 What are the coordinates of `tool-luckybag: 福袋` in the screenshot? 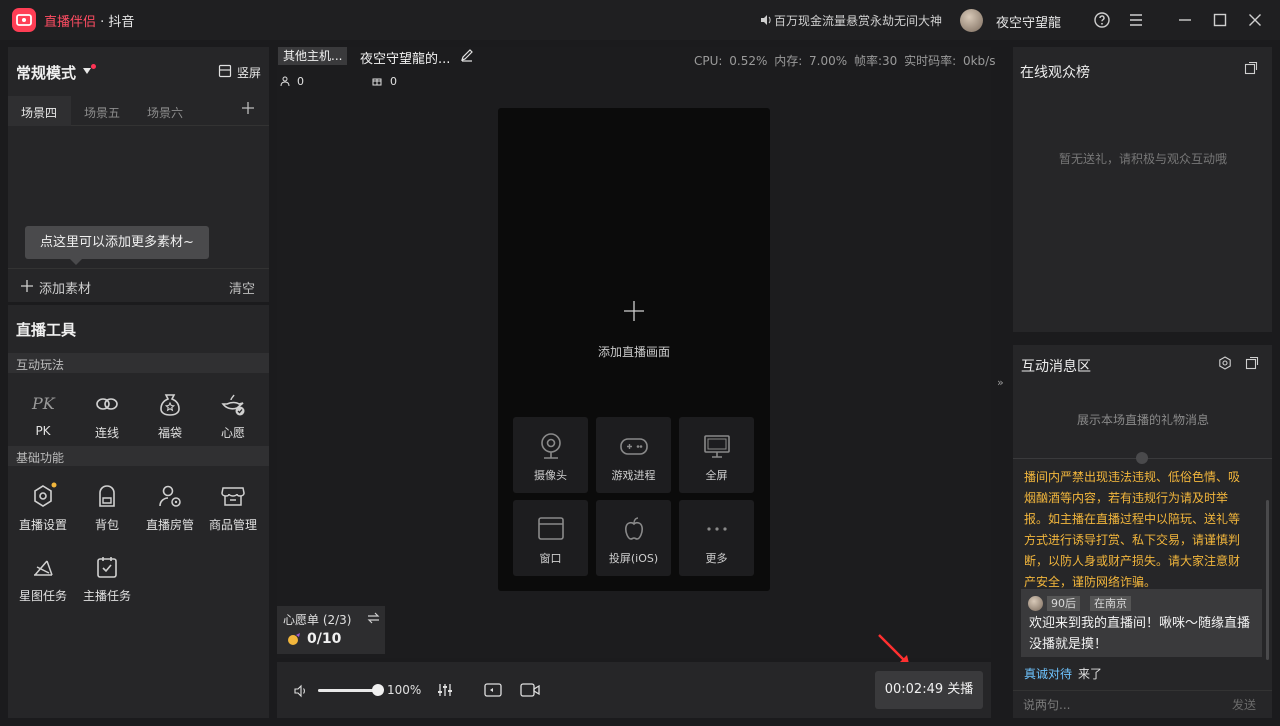 It's located at (170, 415).